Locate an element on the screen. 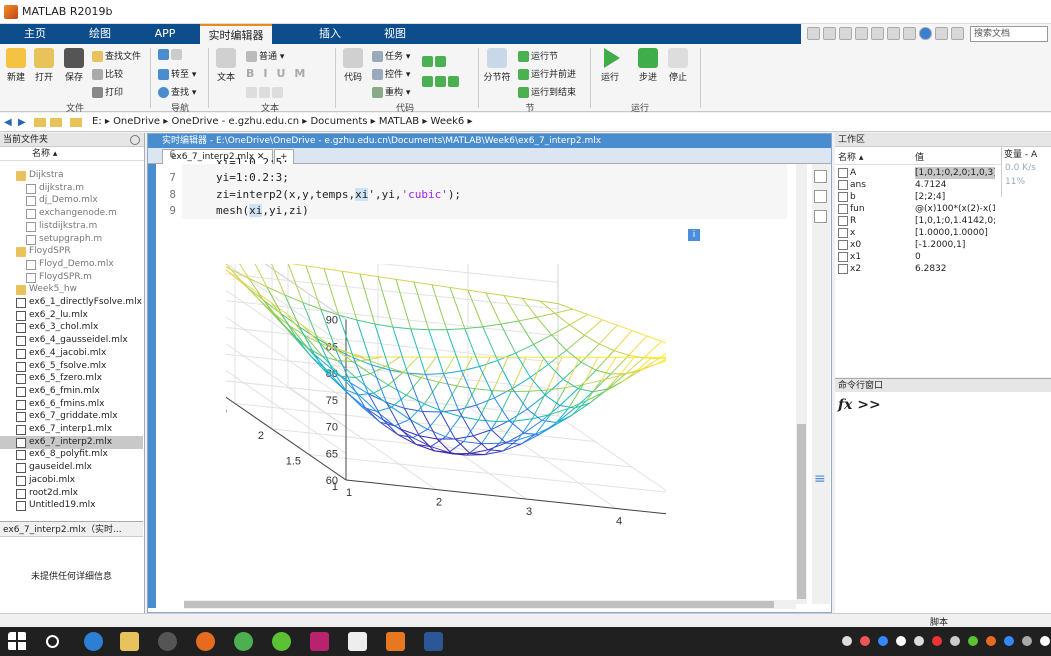 This screenshot has width=1051, height=656. file-item: ex6_4_gausseidel.mlx is located at coordinates (71, 340).